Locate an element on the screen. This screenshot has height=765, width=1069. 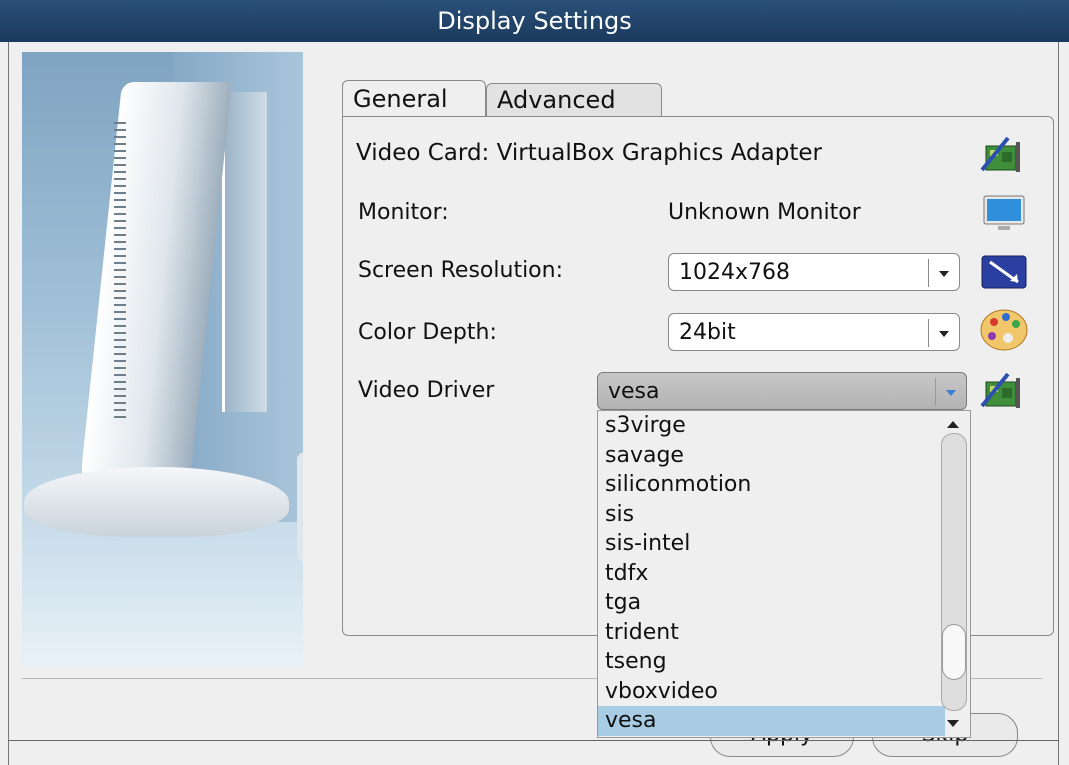
video-driver-value: vesa is located at coordinates (634, 391).